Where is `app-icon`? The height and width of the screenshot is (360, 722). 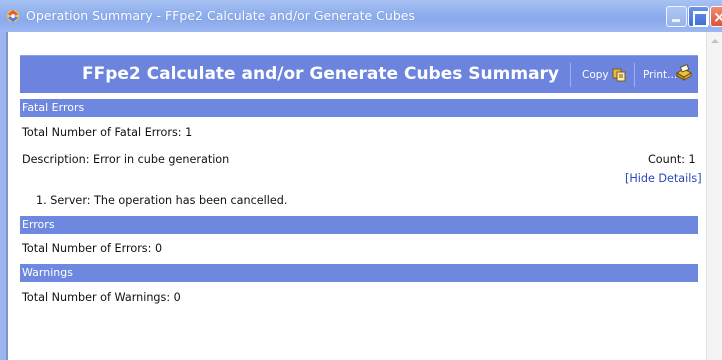
app-icon is located at coordinates (13, 16).